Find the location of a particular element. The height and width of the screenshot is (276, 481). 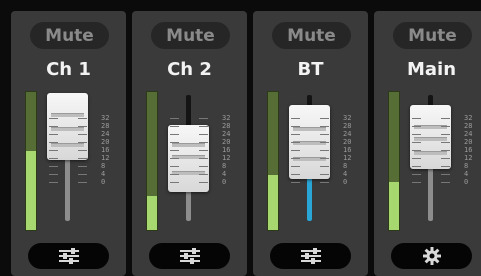

scale-label: 0 is located at coordinates (345, 182).